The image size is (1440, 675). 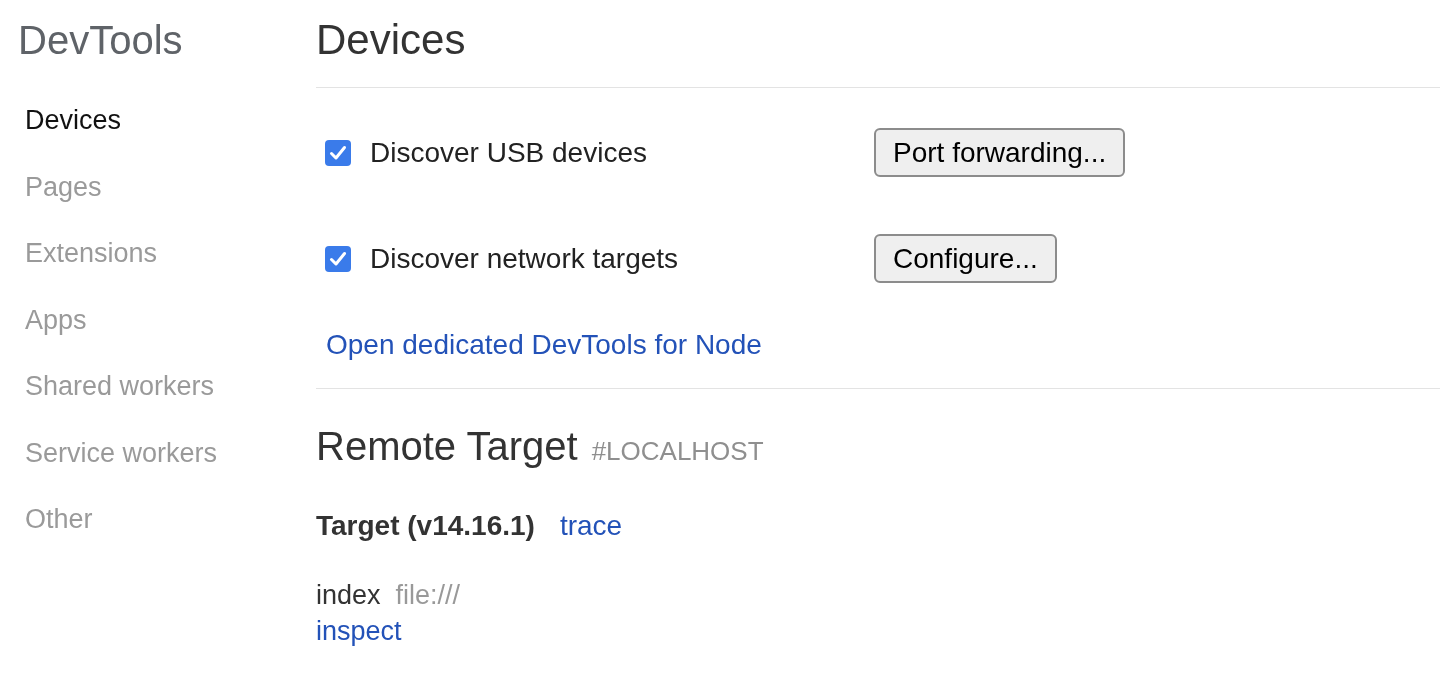 I want to click on page-url: file:///, so click(x=428, y=595).